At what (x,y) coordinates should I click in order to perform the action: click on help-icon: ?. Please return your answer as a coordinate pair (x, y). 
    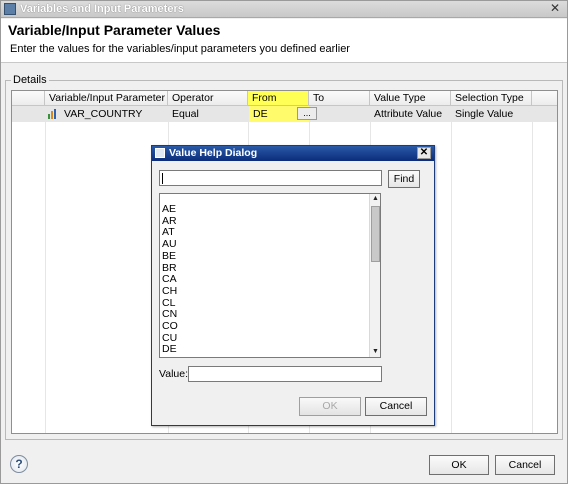
    Looking at the image, I should click on (19, 464).